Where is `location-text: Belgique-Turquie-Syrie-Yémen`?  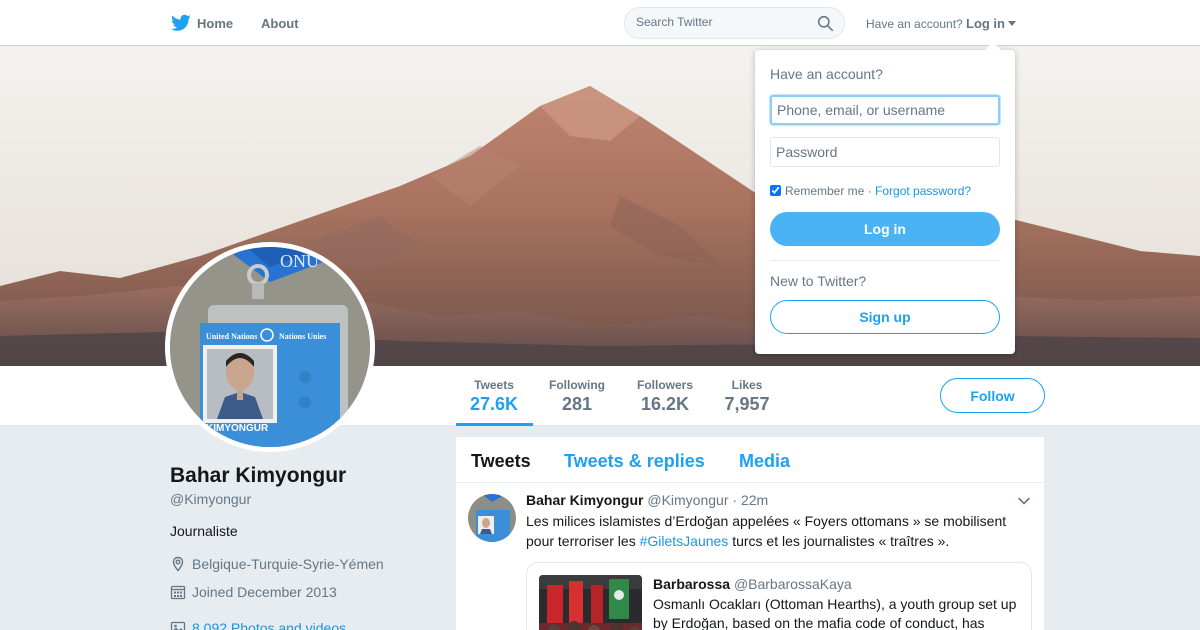 location-text: Belgique-Turquie-Syrie-Yémen is located at coordinates (288, 564).